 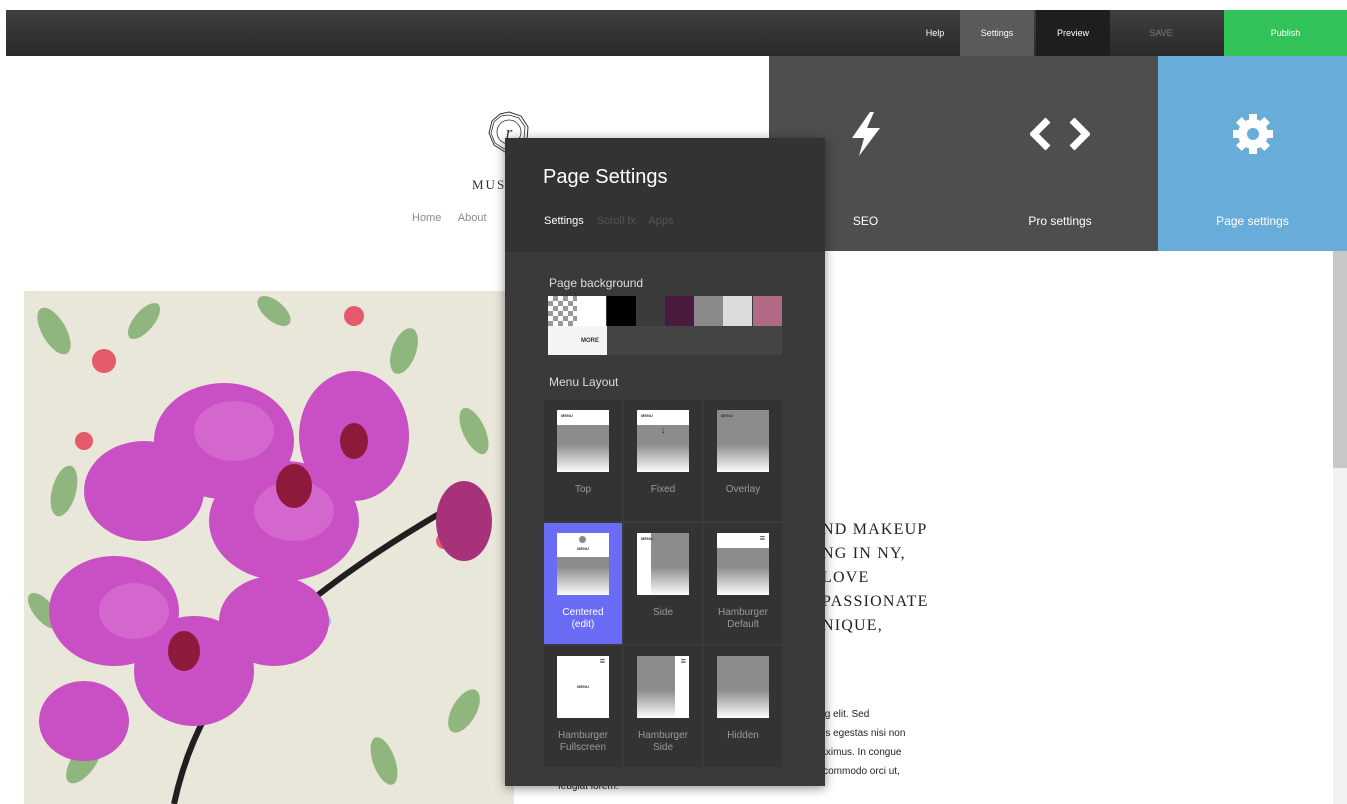 What do you see at coordinates (1285, 33) in the screenshot?
I see `publish-button: Publish` at bounding box center [1285, 33].